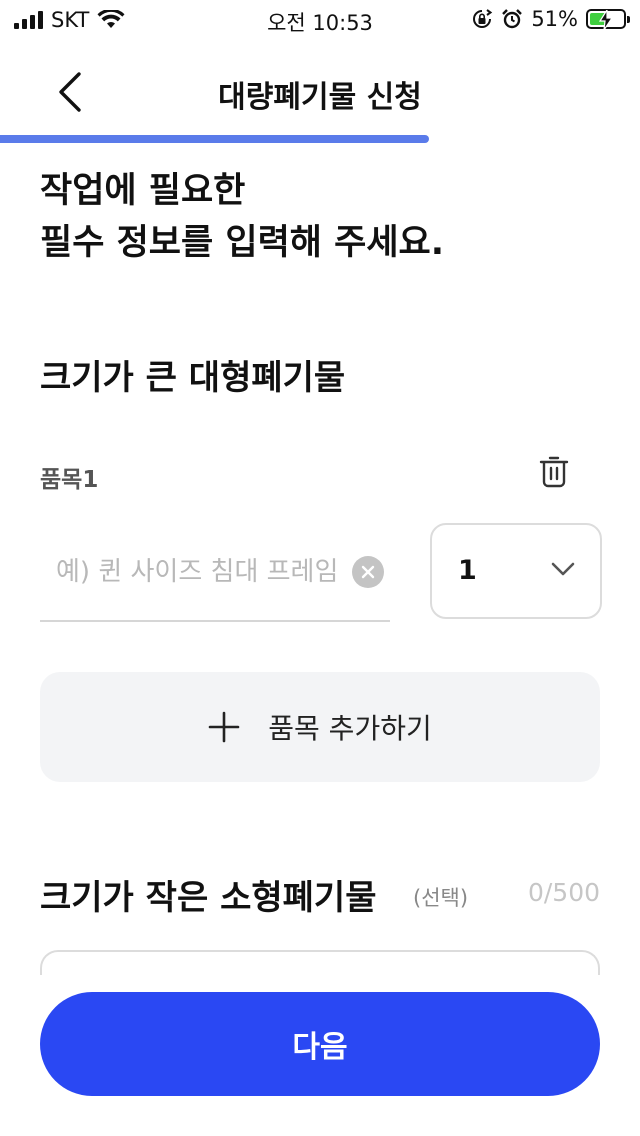 Image resolution: width=640 pixels, height=1136 pixels. I want to click on item-label: 품목1, so click(69, 480).